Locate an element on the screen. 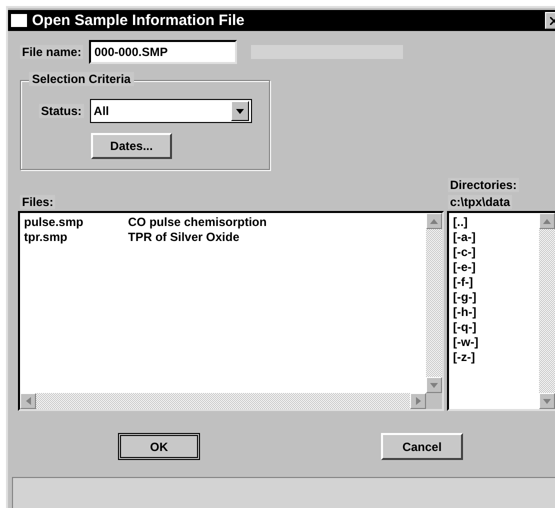 This screenshot has height=508, width=555. right-arrow-icon is located at coordinates (418, 401).